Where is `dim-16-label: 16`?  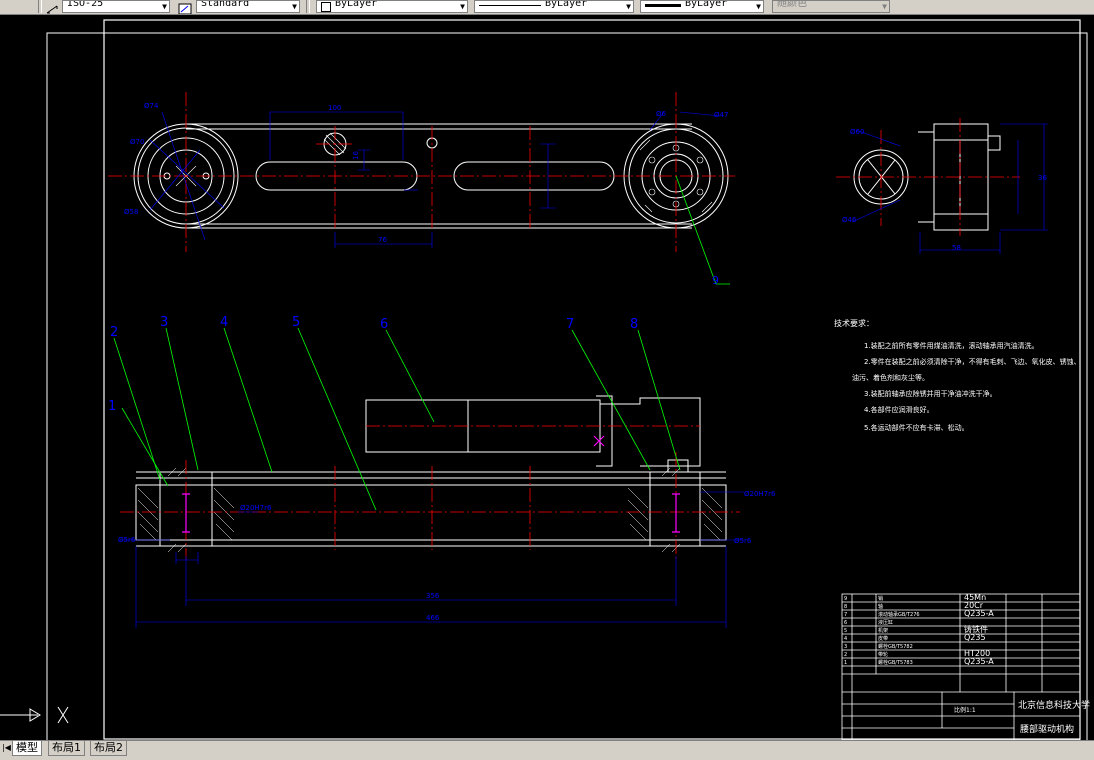
dim-16-label: 16 is located at coordinates (356, 155).